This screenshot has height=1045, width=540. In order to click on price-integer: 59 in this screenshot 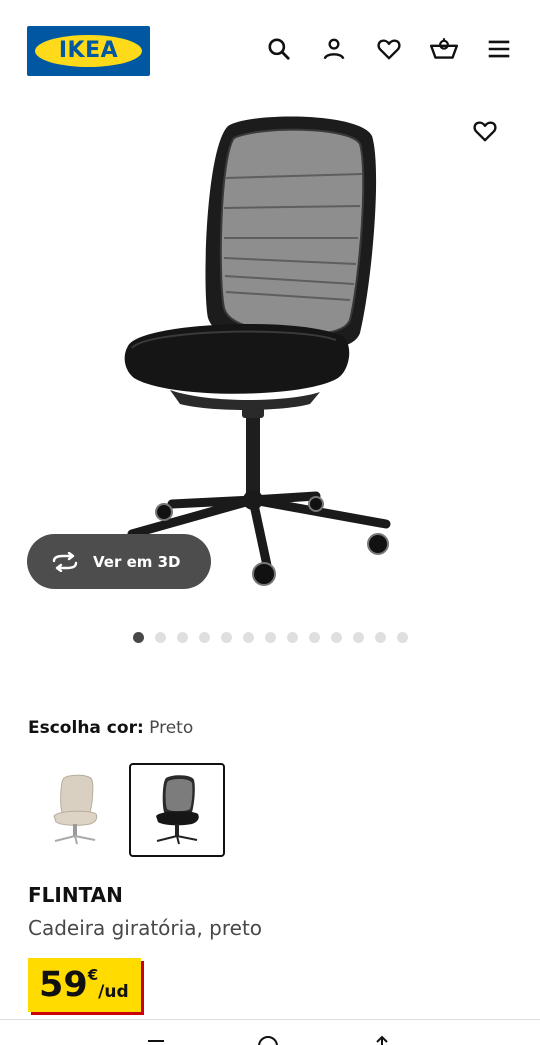, I will do `click(63, 985)`.